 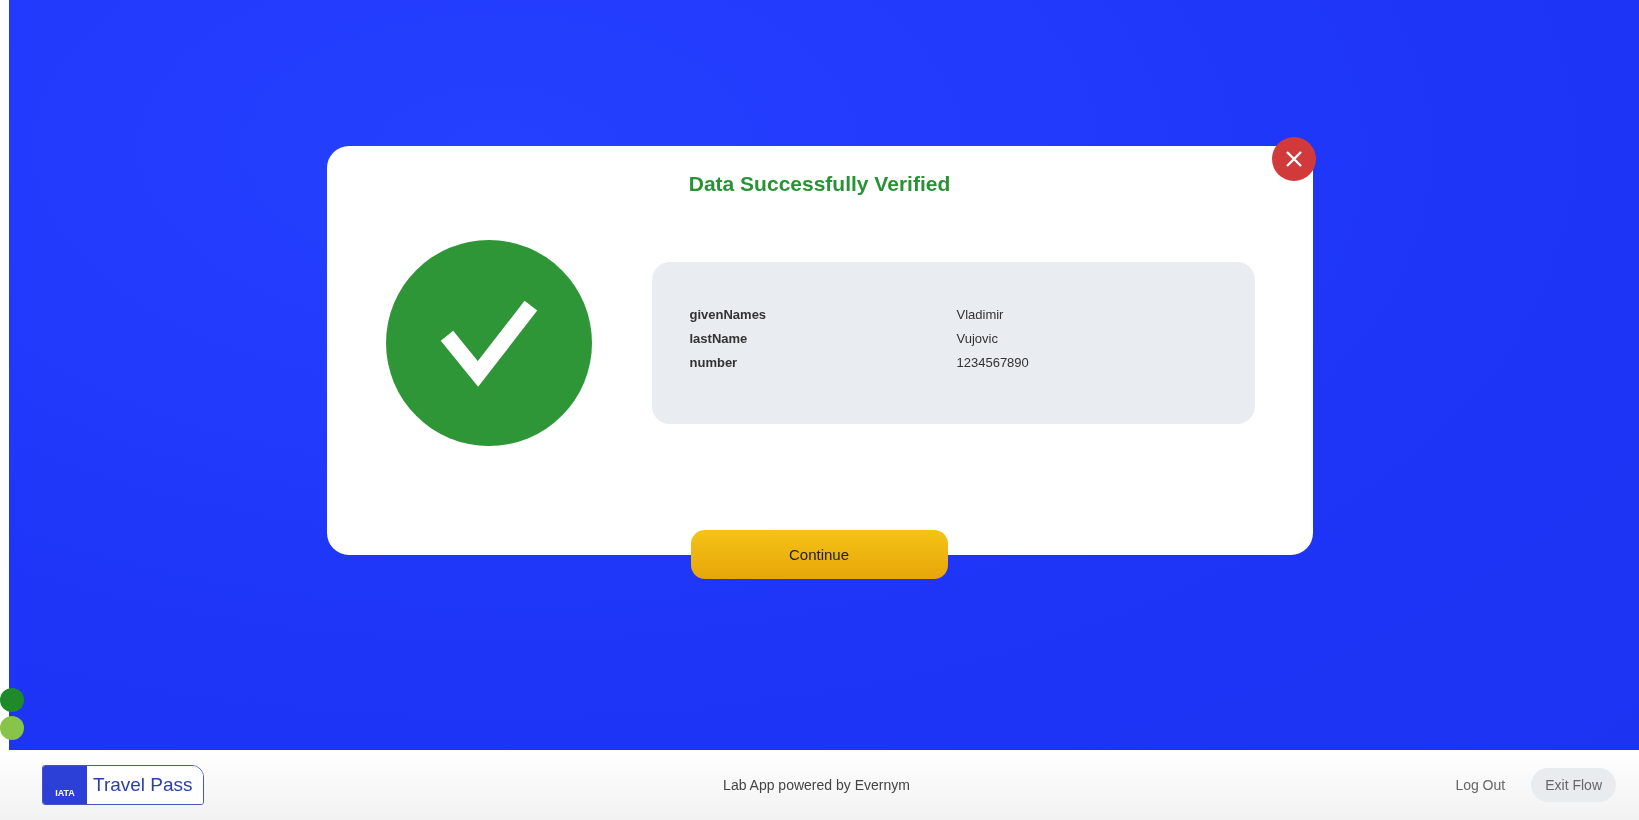 I want to click on continue-button: Continue, so click(x=819, y=554).